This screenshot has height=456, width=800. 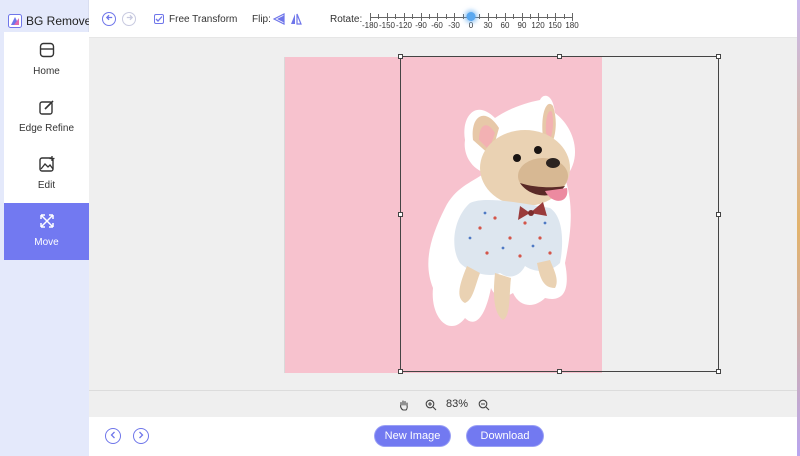 What do you see at coordinates (454, 25) in the screenshot?
I see `rotate-tick-label: -30` at bounding box center [454, 25].